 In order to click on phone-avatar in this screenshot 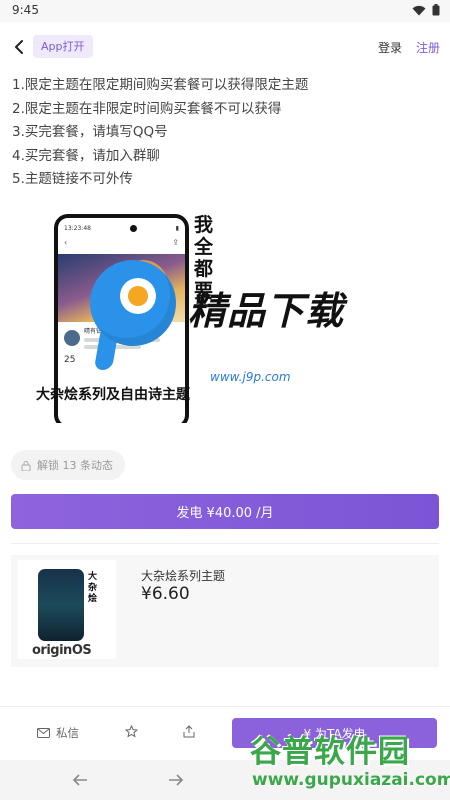, I will do `click(72, 337)`.